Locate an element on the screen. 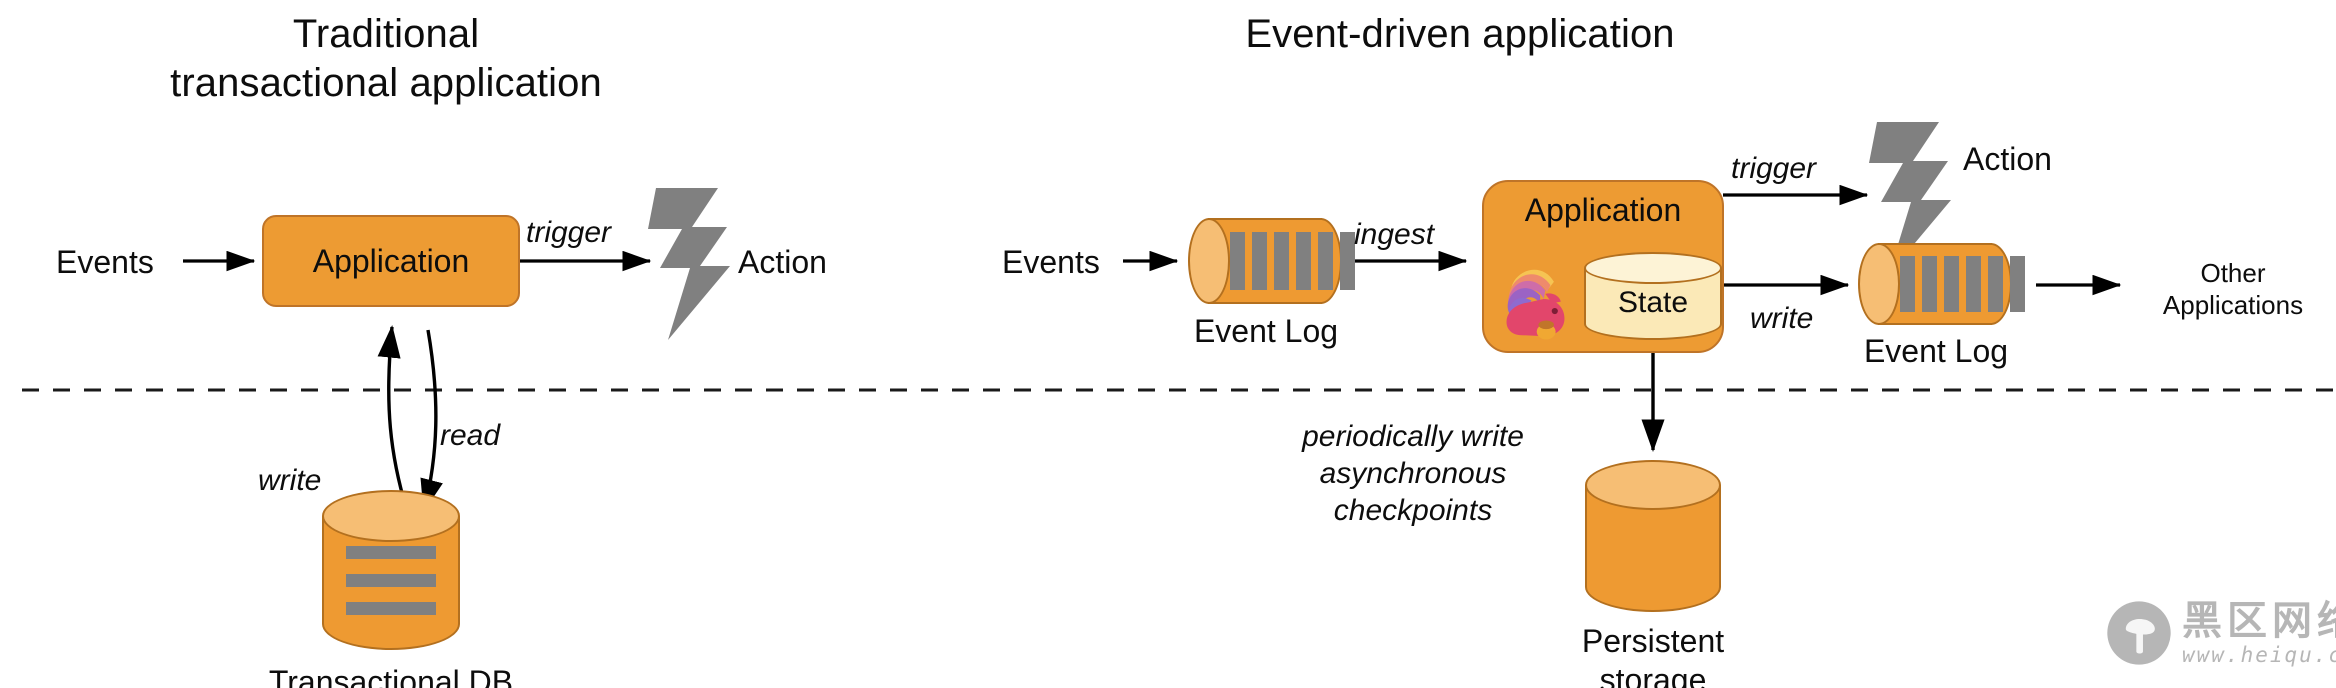 Image resolution: width=2336 pixels, height=688 pixels. left-read-label: read is located at coordinates (470, 435).